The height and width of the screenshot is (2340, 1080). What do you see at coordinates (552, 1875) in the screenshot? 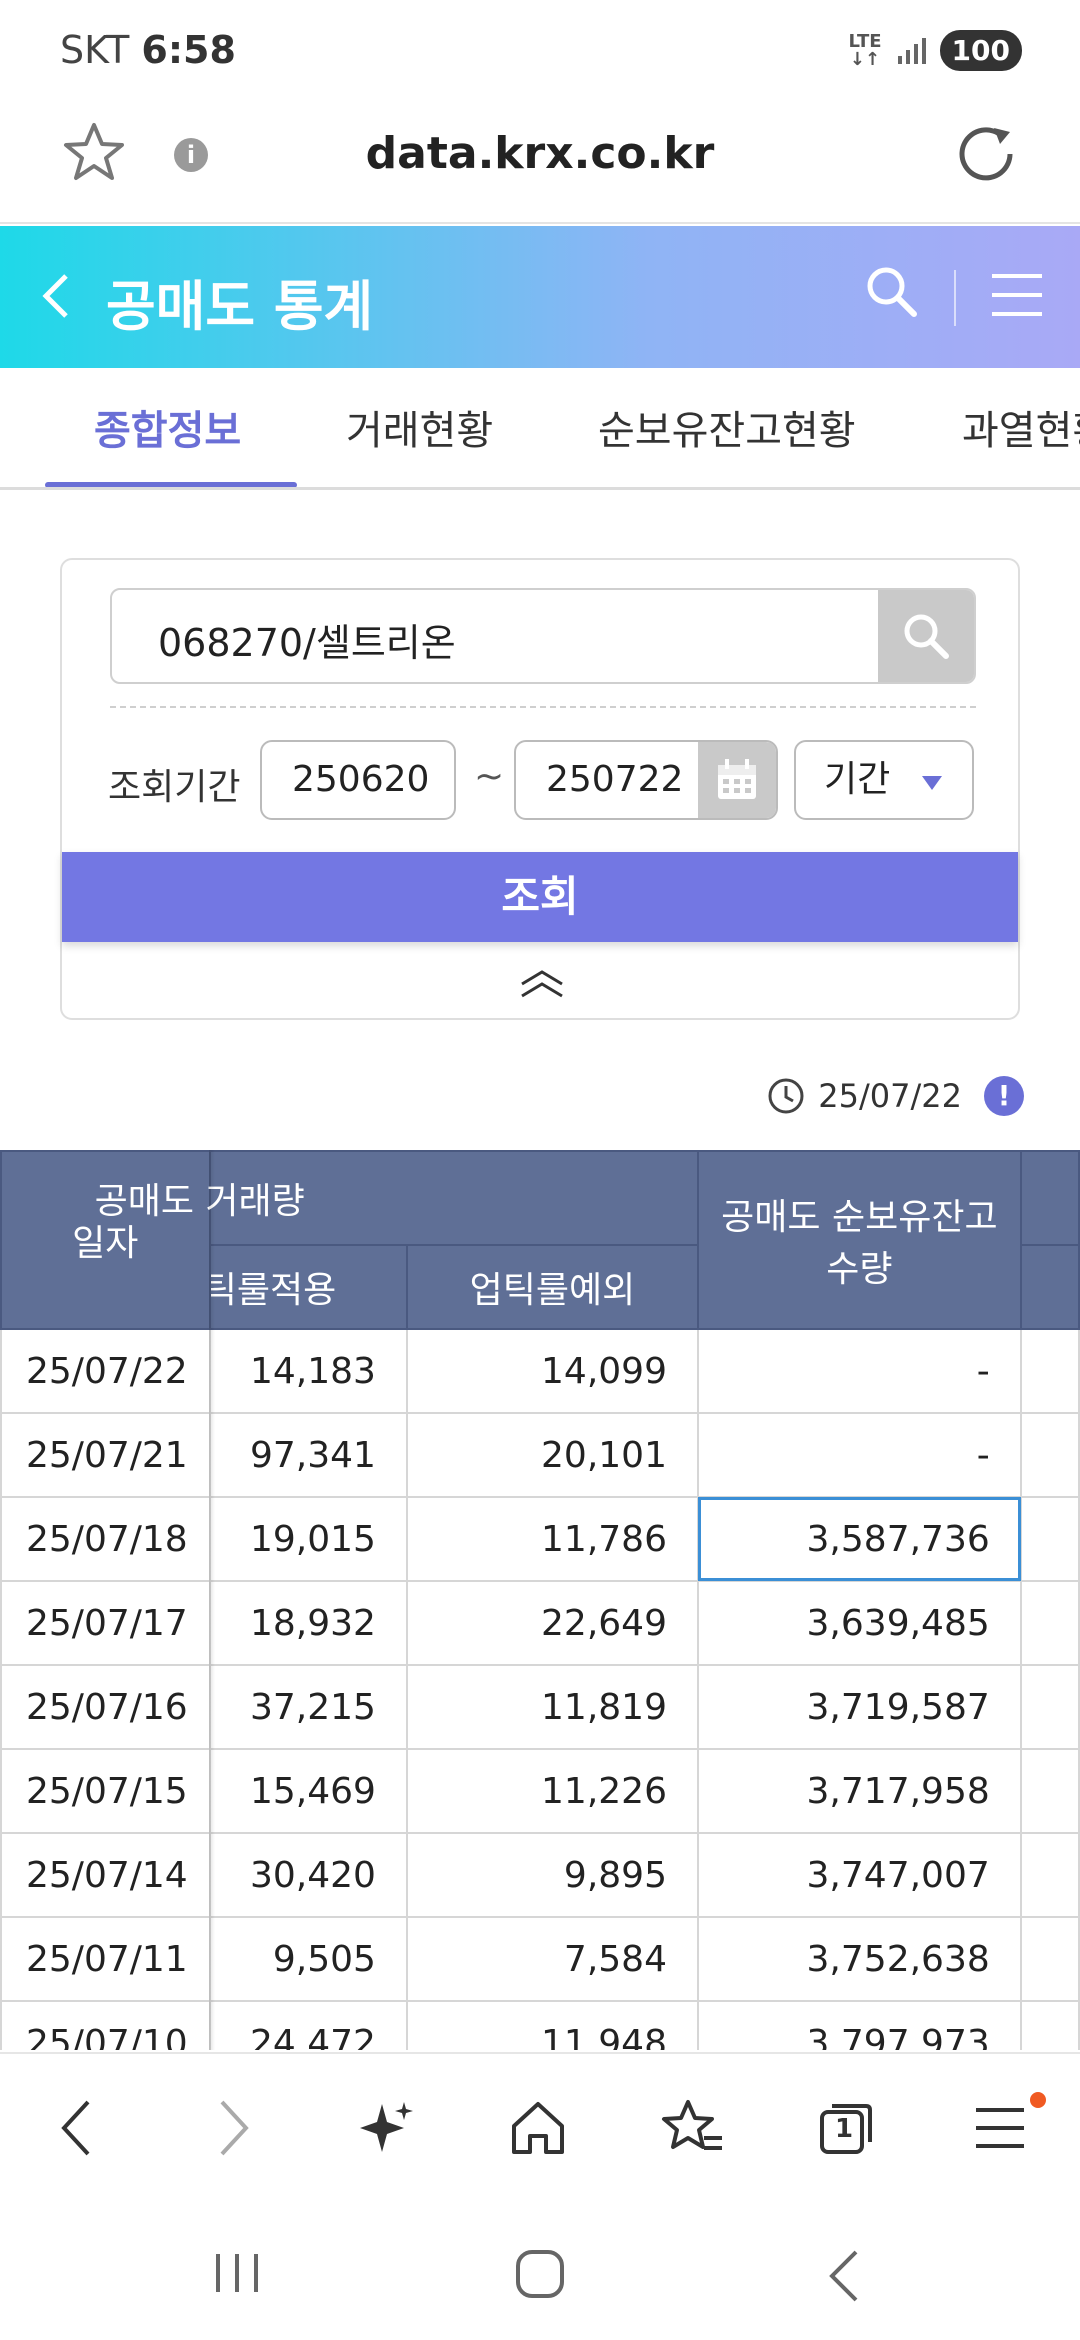
I see `exception-cell: 9,895` at bounding box center [552, 1875].